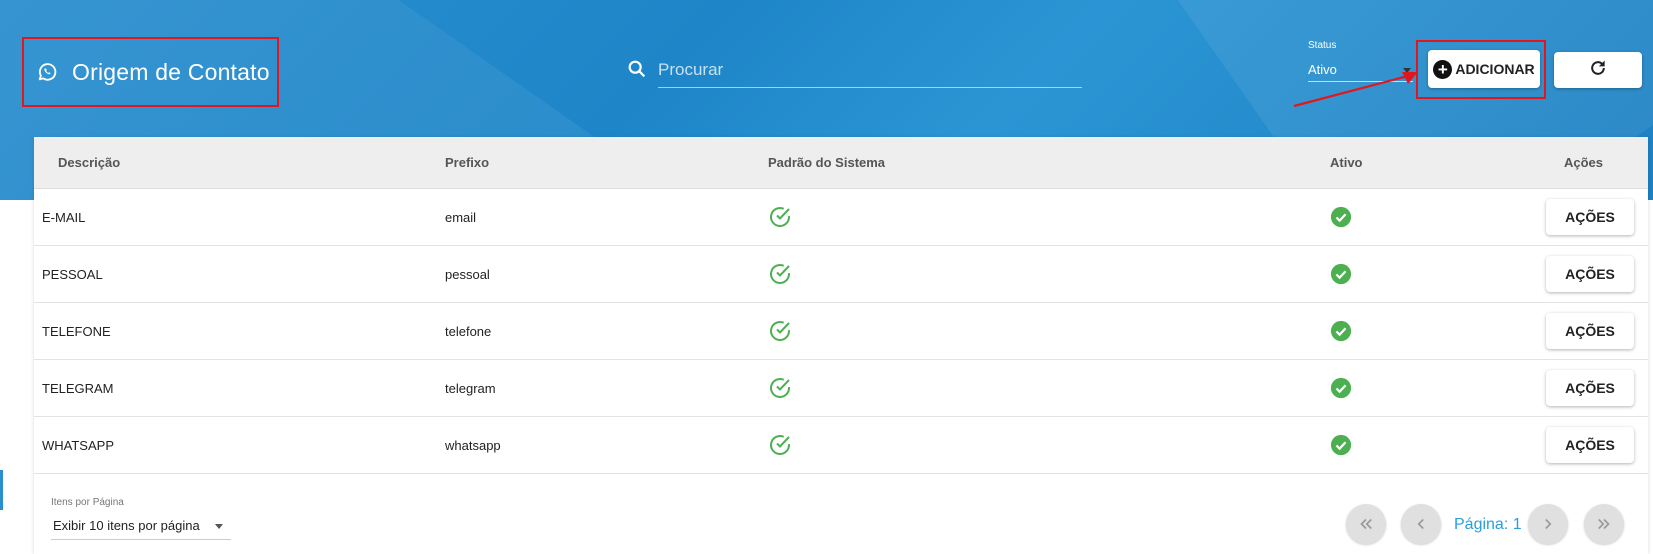 The width and height of the screenshot is (1653, 554). Describe the element at coordinates (637, 69) in the screenshot. I see `search-icon` at that location.